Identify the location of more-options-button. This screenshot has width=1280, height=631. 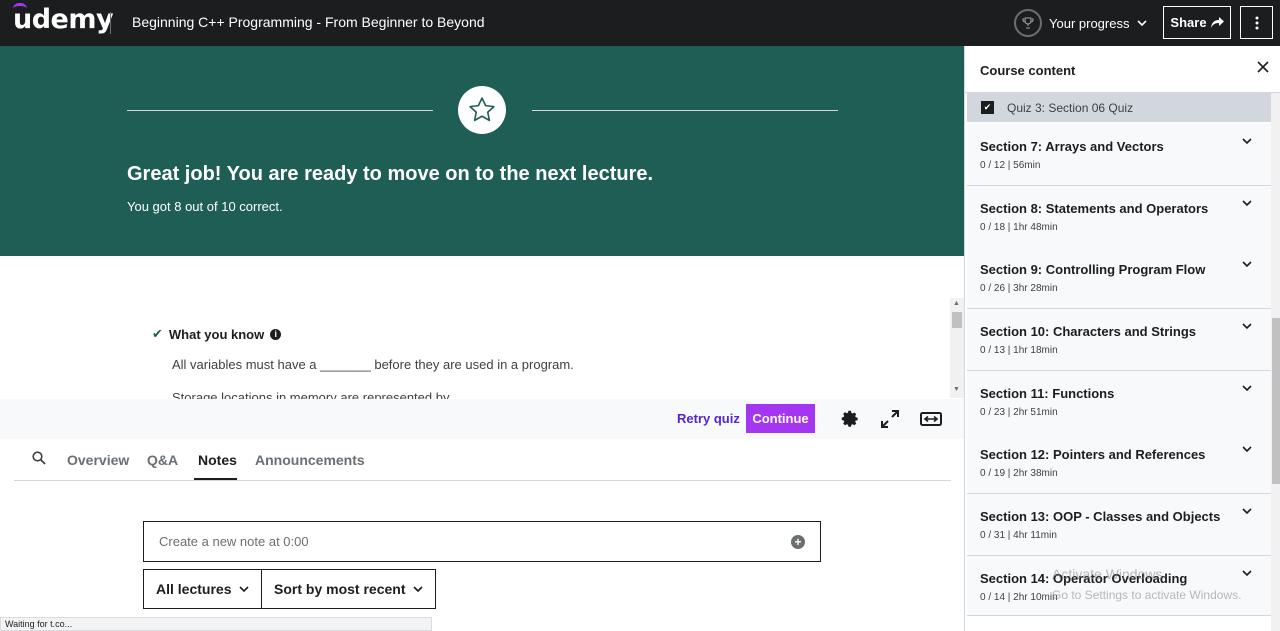
(1256, 22).